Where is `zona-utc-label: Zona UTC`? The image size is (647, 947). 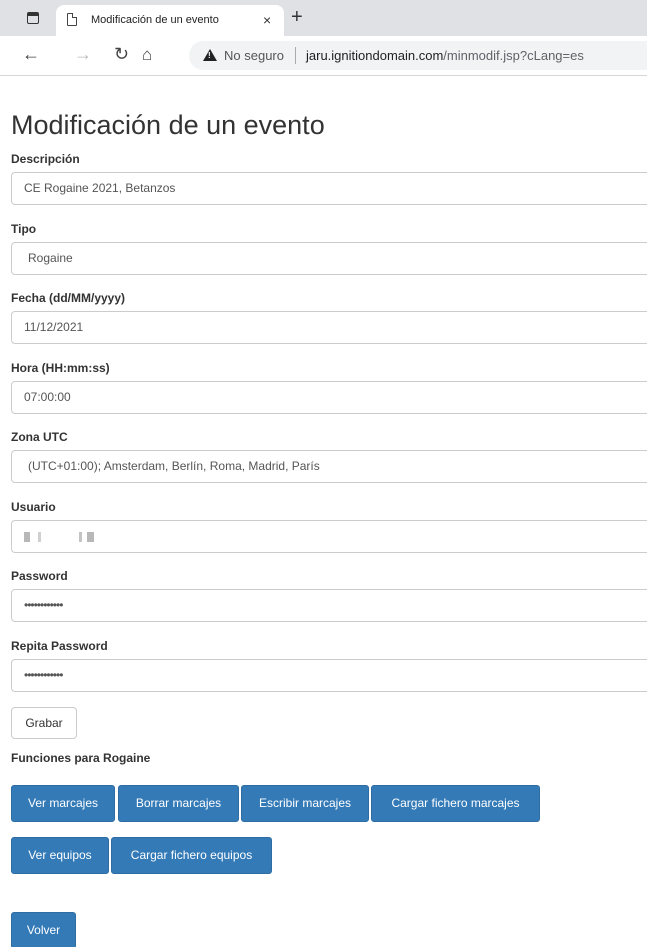
zona-utc-label: Zona UTC is located at coordinates (39, 437).